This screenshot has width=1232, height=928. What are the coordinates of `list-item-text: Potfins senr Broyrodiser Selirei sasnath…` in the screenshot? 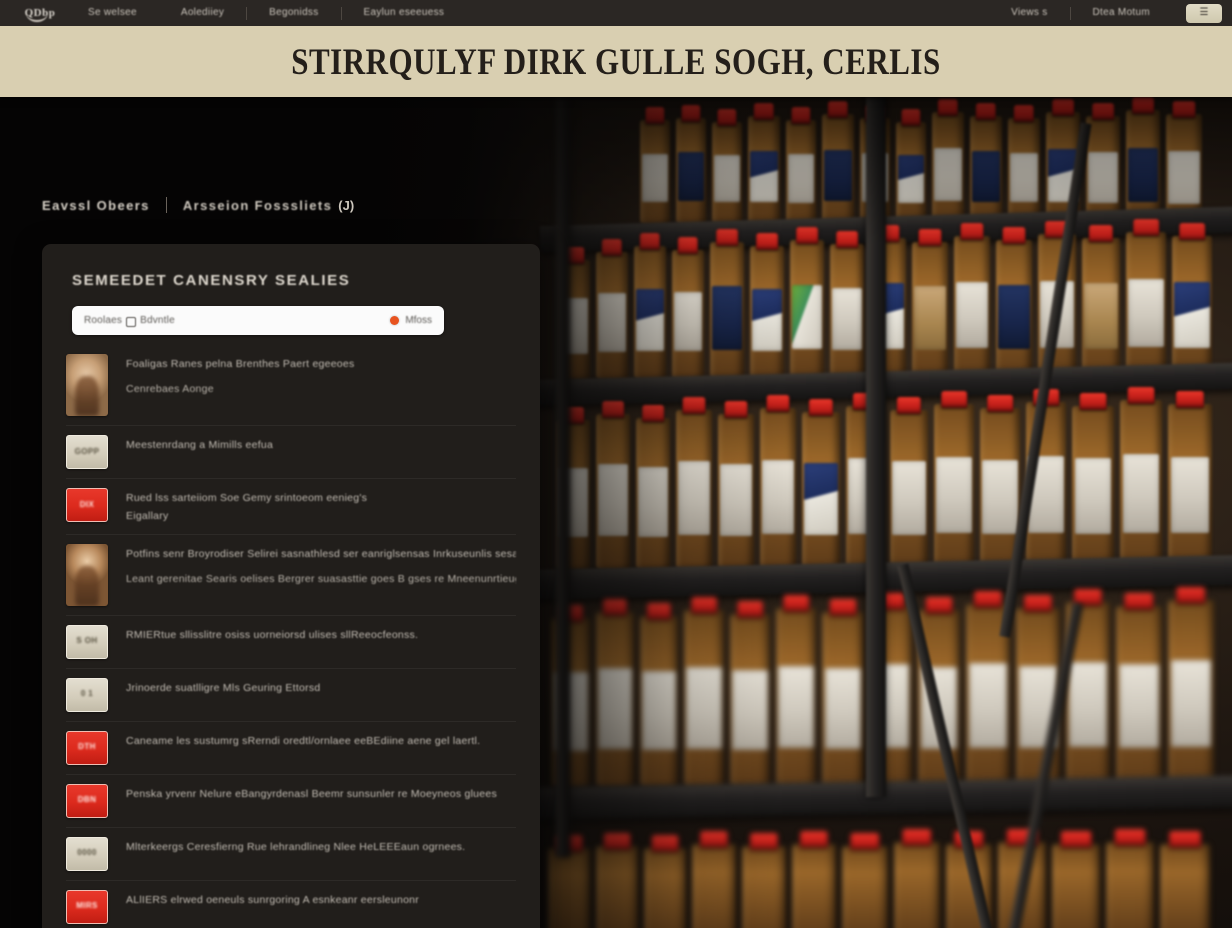 It's located at (321, 566).